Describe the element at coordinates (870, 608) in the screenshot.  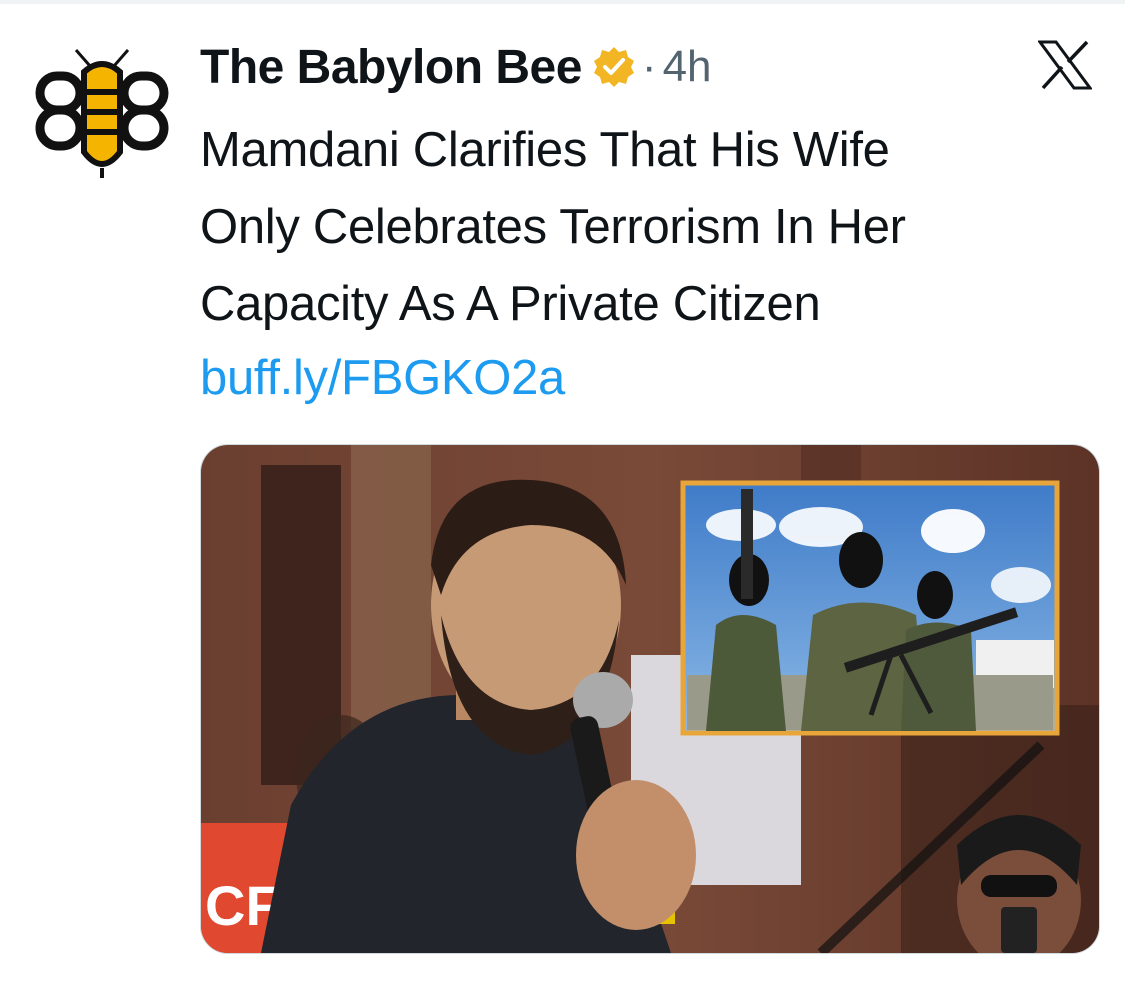
I see `inset-image` at that location.